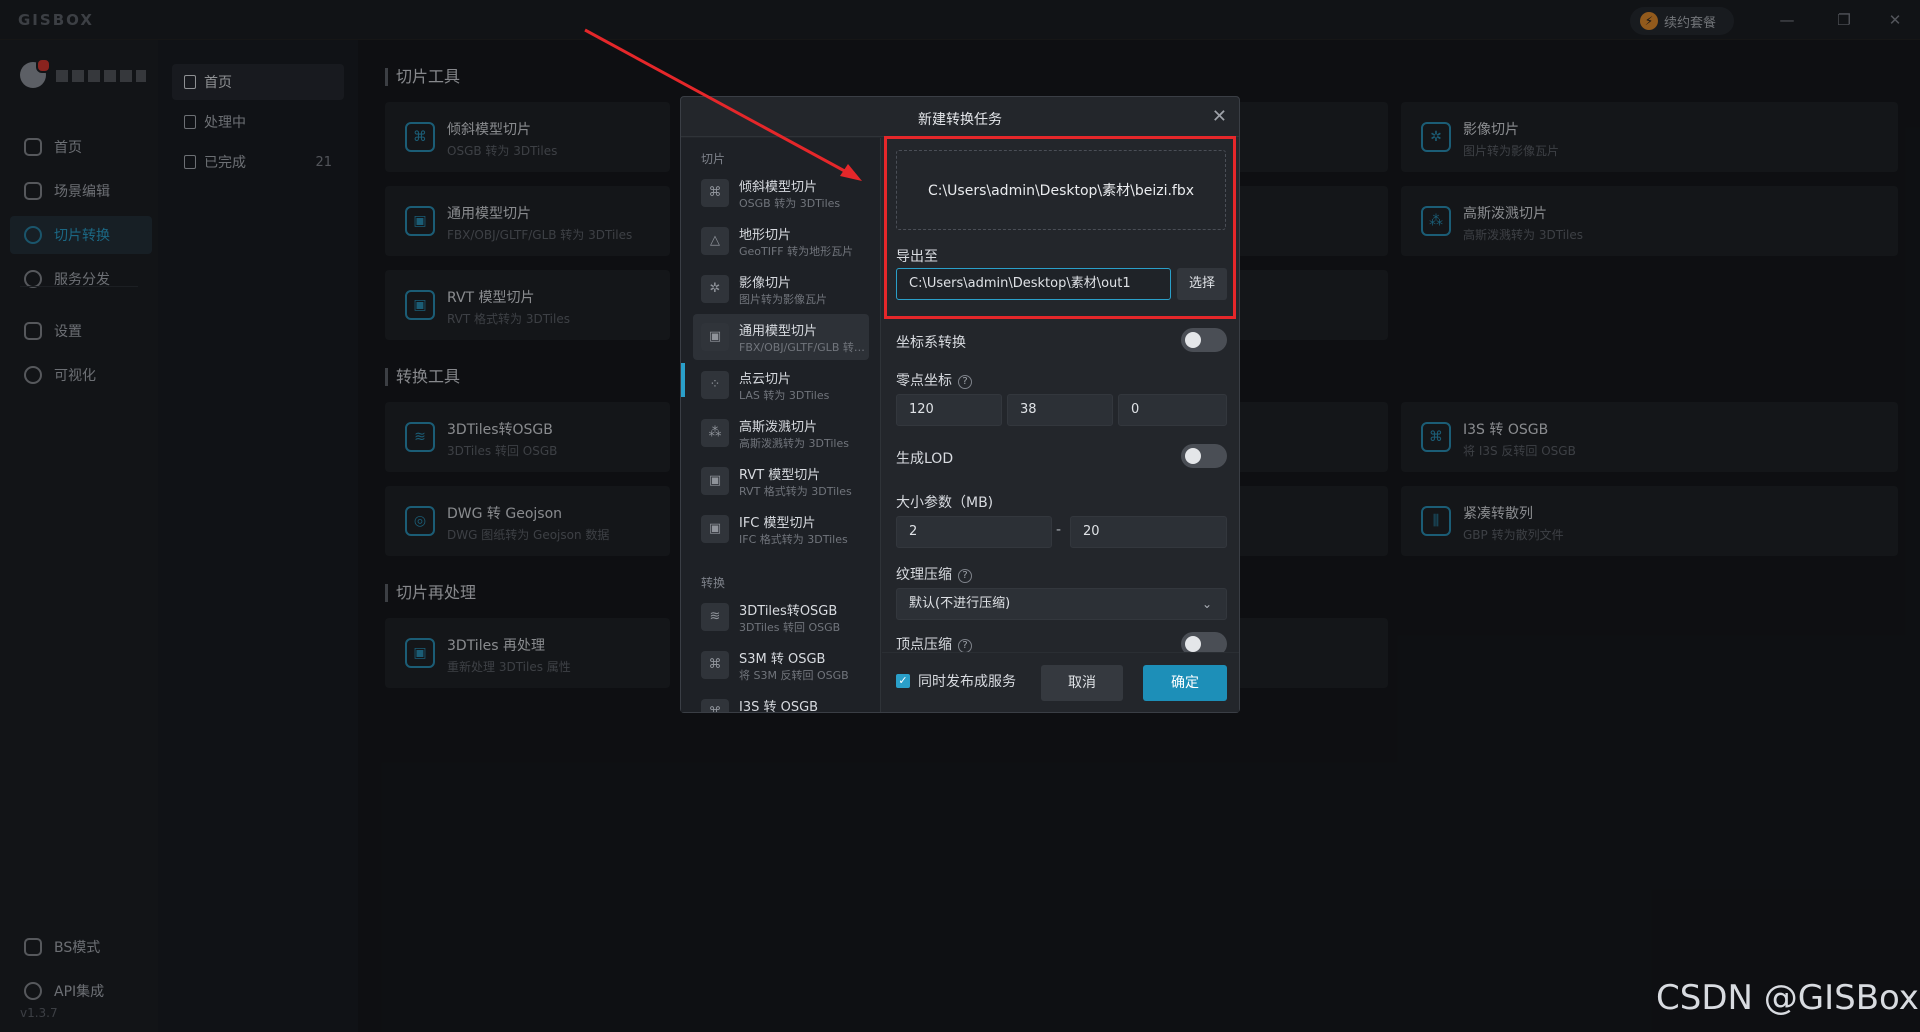  I want to click on publish-label: 同时发布成服务, so click(967, 681).